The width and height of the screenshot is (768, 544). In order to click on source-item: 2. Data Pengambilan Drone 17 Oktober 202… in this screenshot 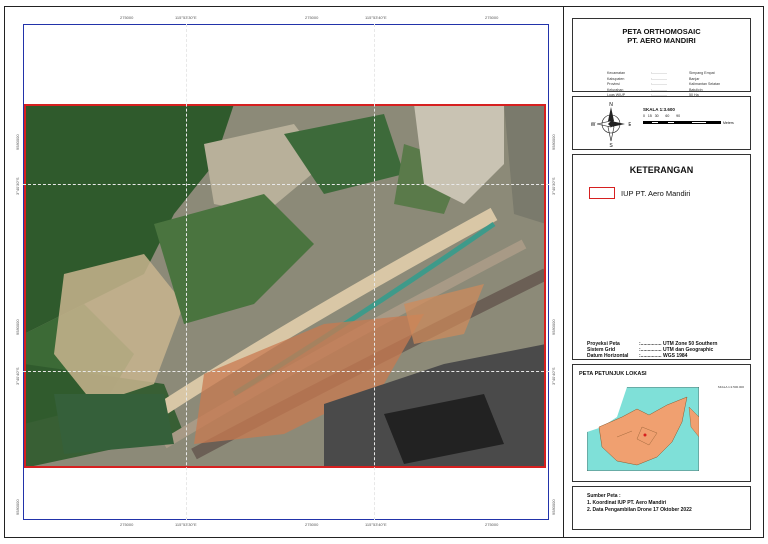, I will do `click(639, 510)`.